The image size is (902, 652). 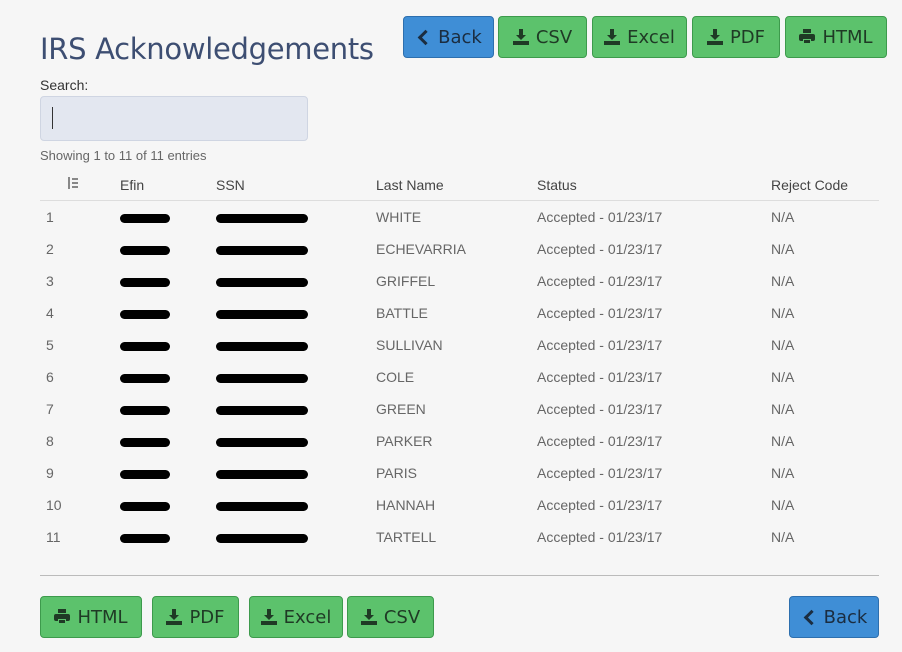 What do you see at coordinates (207, 49) in the screenshot?
I see `page-title: IRS Acknowledgements` at bounding box center [207, 49].